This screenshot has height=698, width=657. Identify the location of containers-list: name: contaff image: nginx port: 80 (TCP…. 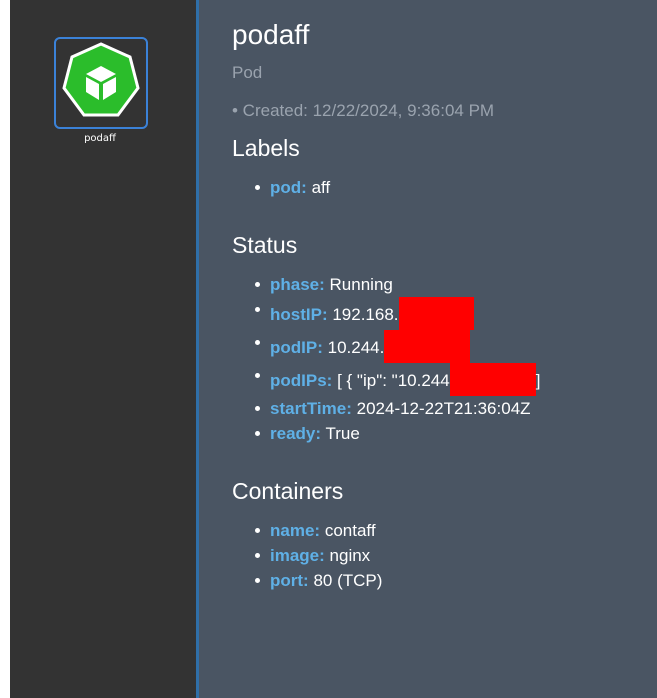
(444, 555).